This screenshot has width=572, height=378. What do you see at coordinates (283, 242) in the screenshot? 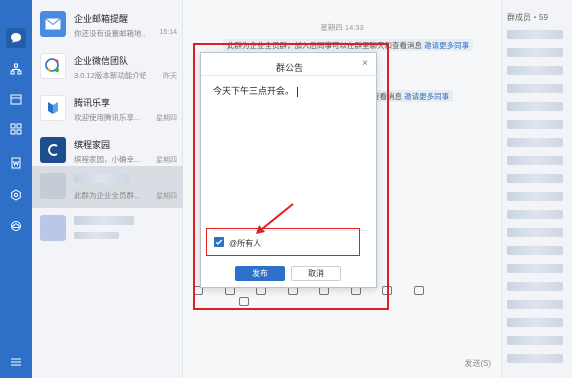
I see `highlight-frame-checkbox` at bounding box center [283, 242].